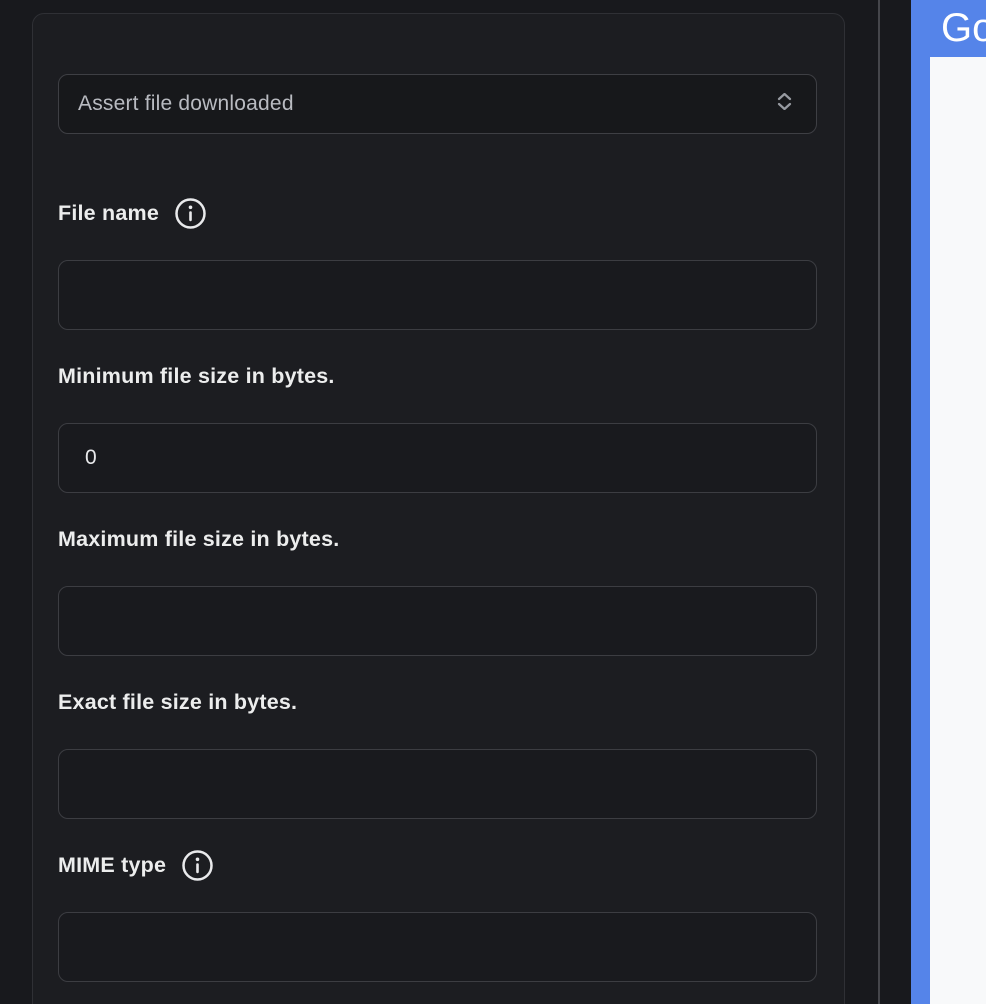 This screenshot has height=1004, width=986. What do you see at coordinates (437, 865) in the screenshot?
I see `field-label-mime-type: MIME type` at bounding box center [437, 865].